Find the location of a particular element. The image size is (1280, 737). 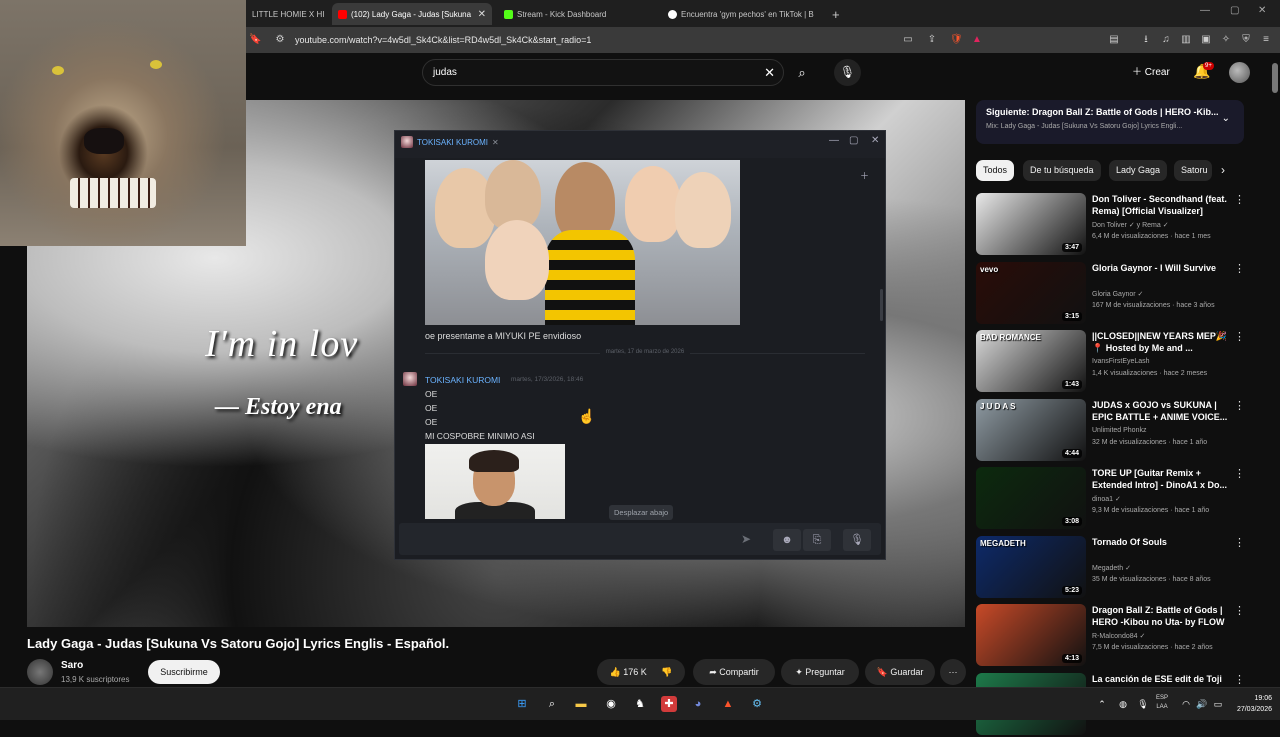

ask-button: ✦ Preguntar is located at coordinates (820, 672).